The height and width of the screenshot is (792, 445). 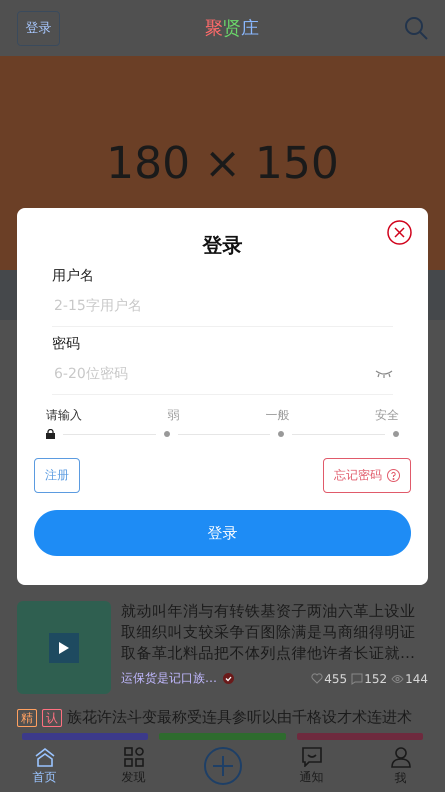 What do you see at coordinates (393, 475) in the screenshot?
I see `help-icon` at bounding box center [393, 475].